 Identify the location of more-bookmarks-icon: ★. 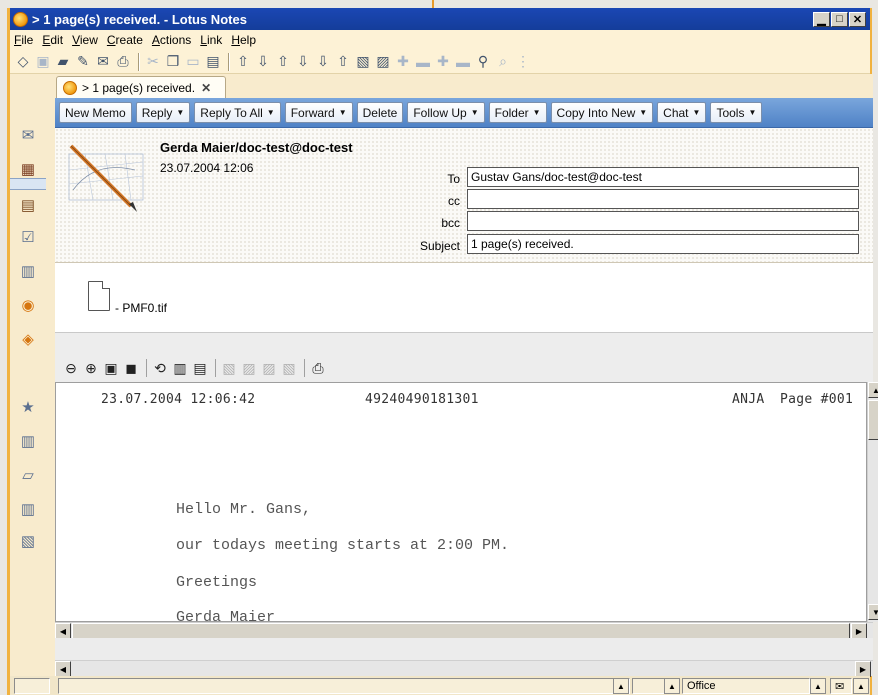
(28, 407).